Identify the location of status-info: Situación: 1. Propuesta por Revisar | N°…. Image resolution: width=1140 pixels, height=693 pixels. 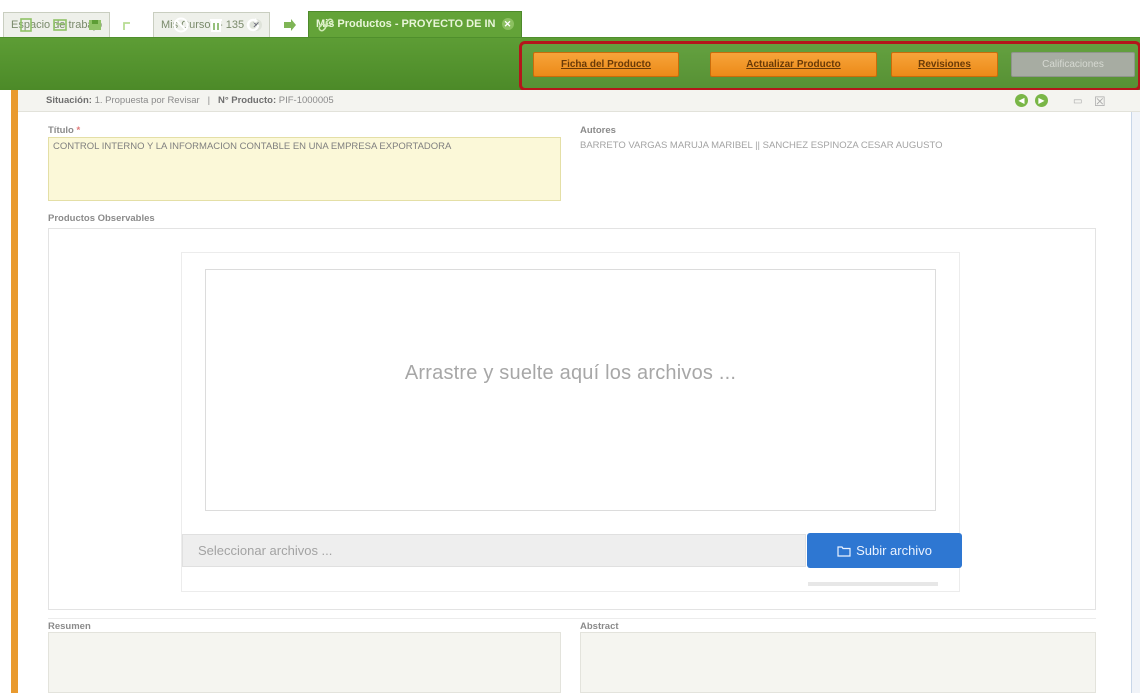
(190, 100).